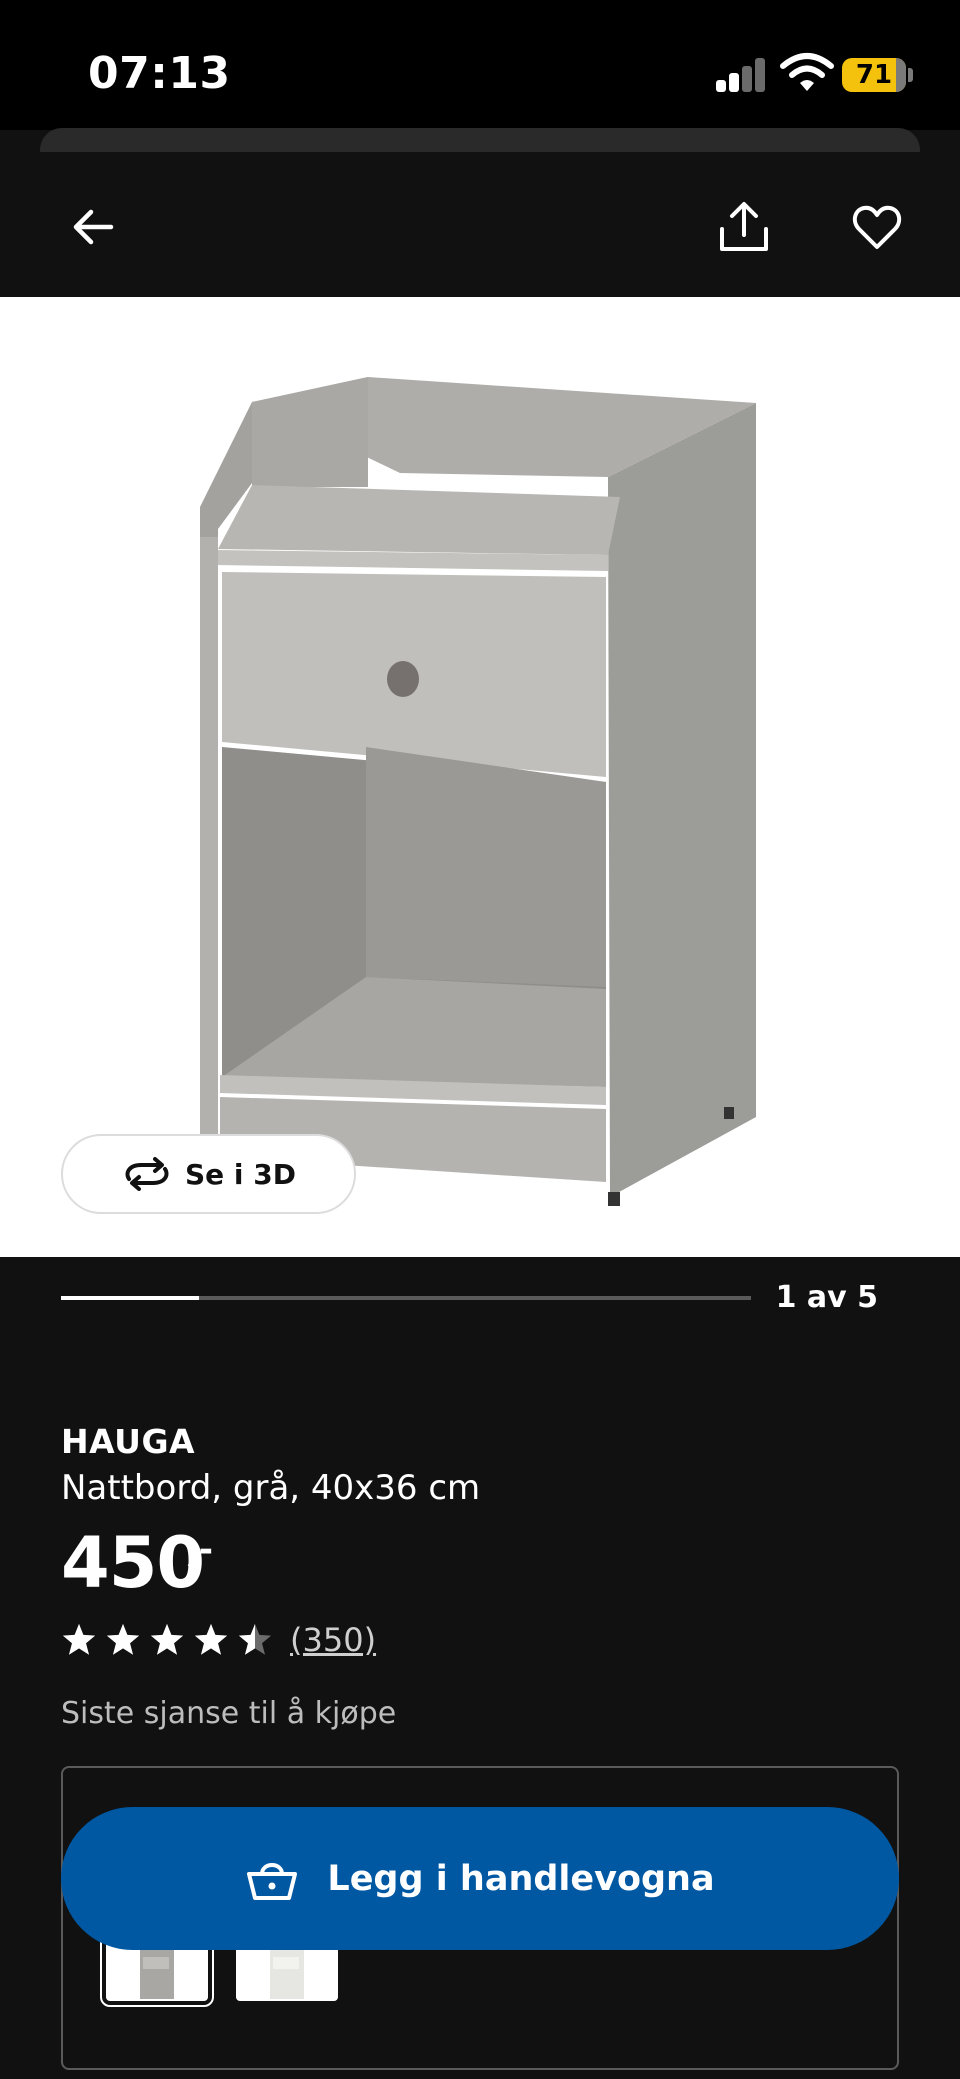  I want to click on favorite-button, so click(877, 227).